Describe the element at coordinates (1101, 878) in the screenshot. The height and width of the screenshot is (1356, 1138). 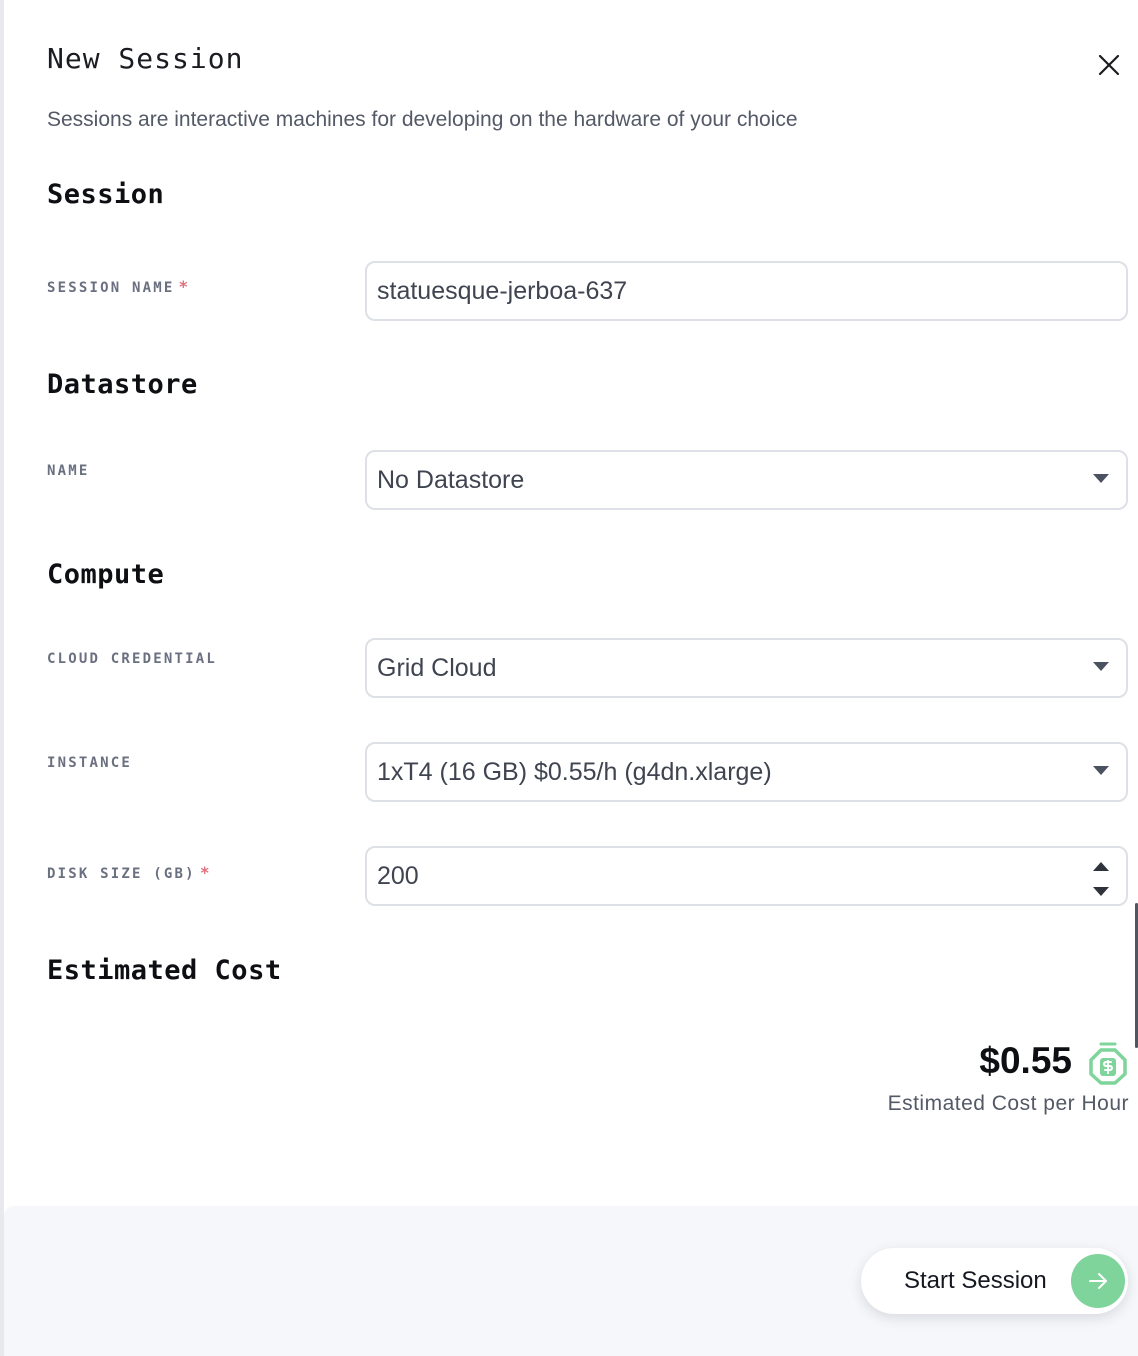
I see `disk-size-stepper` at that location.